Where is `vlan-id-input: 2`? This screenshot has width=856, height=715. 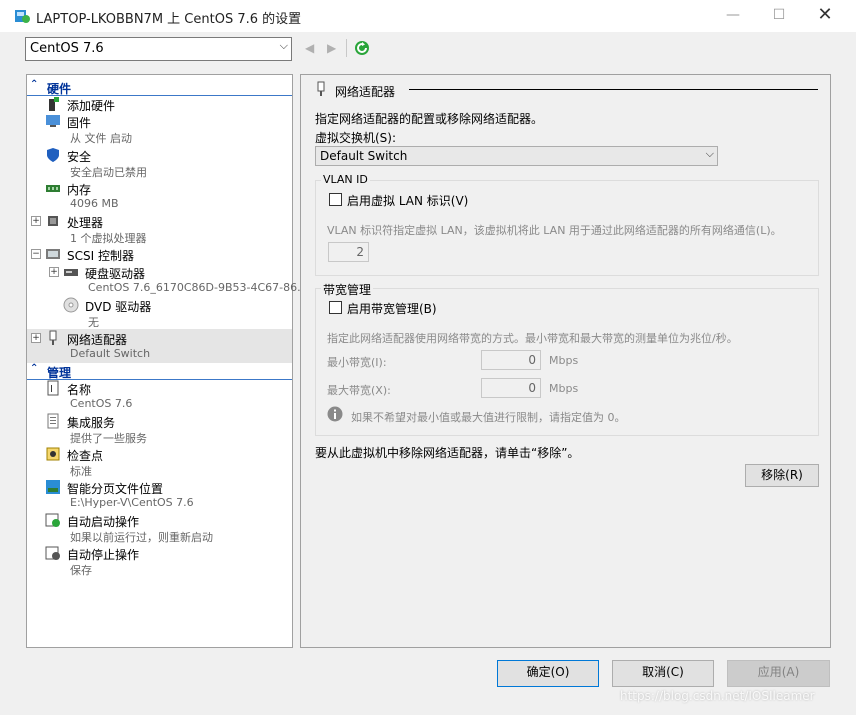
vlan-id-input: 2 is located at coordinates (348, 252).